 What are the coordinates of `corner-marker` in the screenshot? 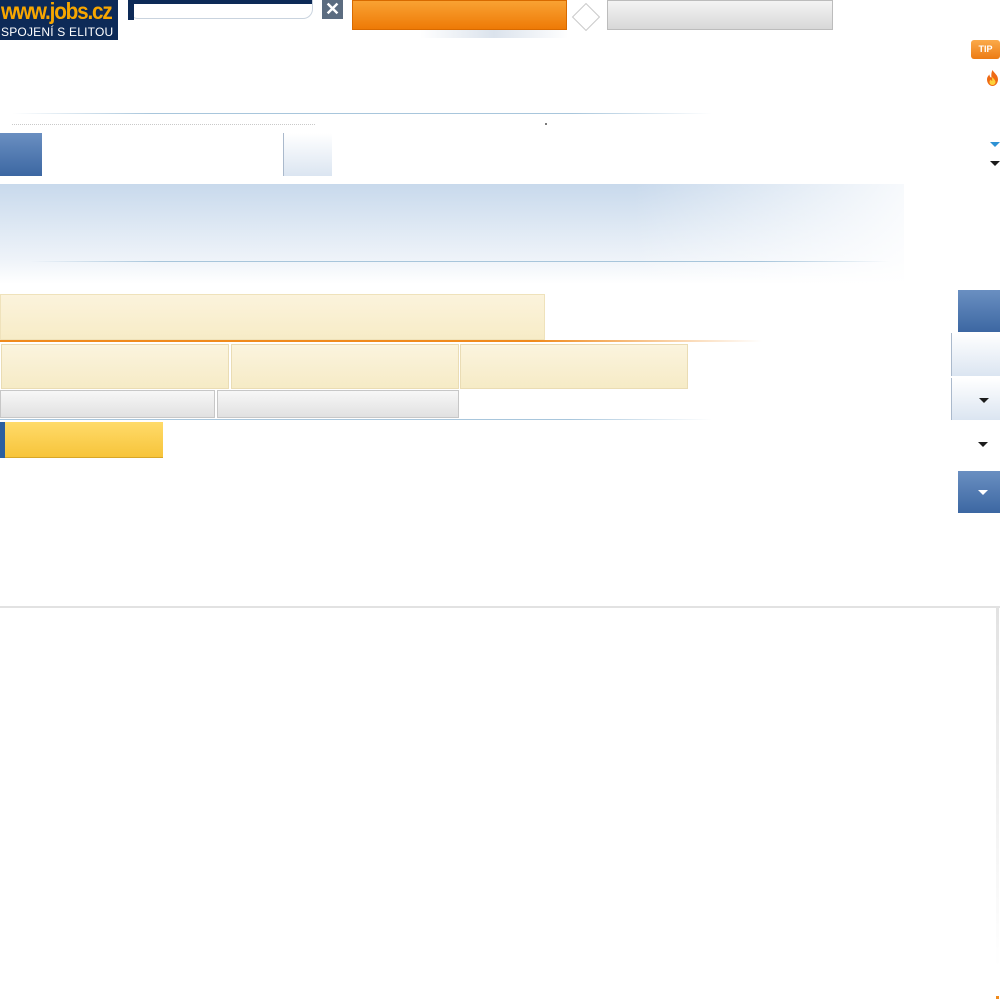 It's located at (997, 997).